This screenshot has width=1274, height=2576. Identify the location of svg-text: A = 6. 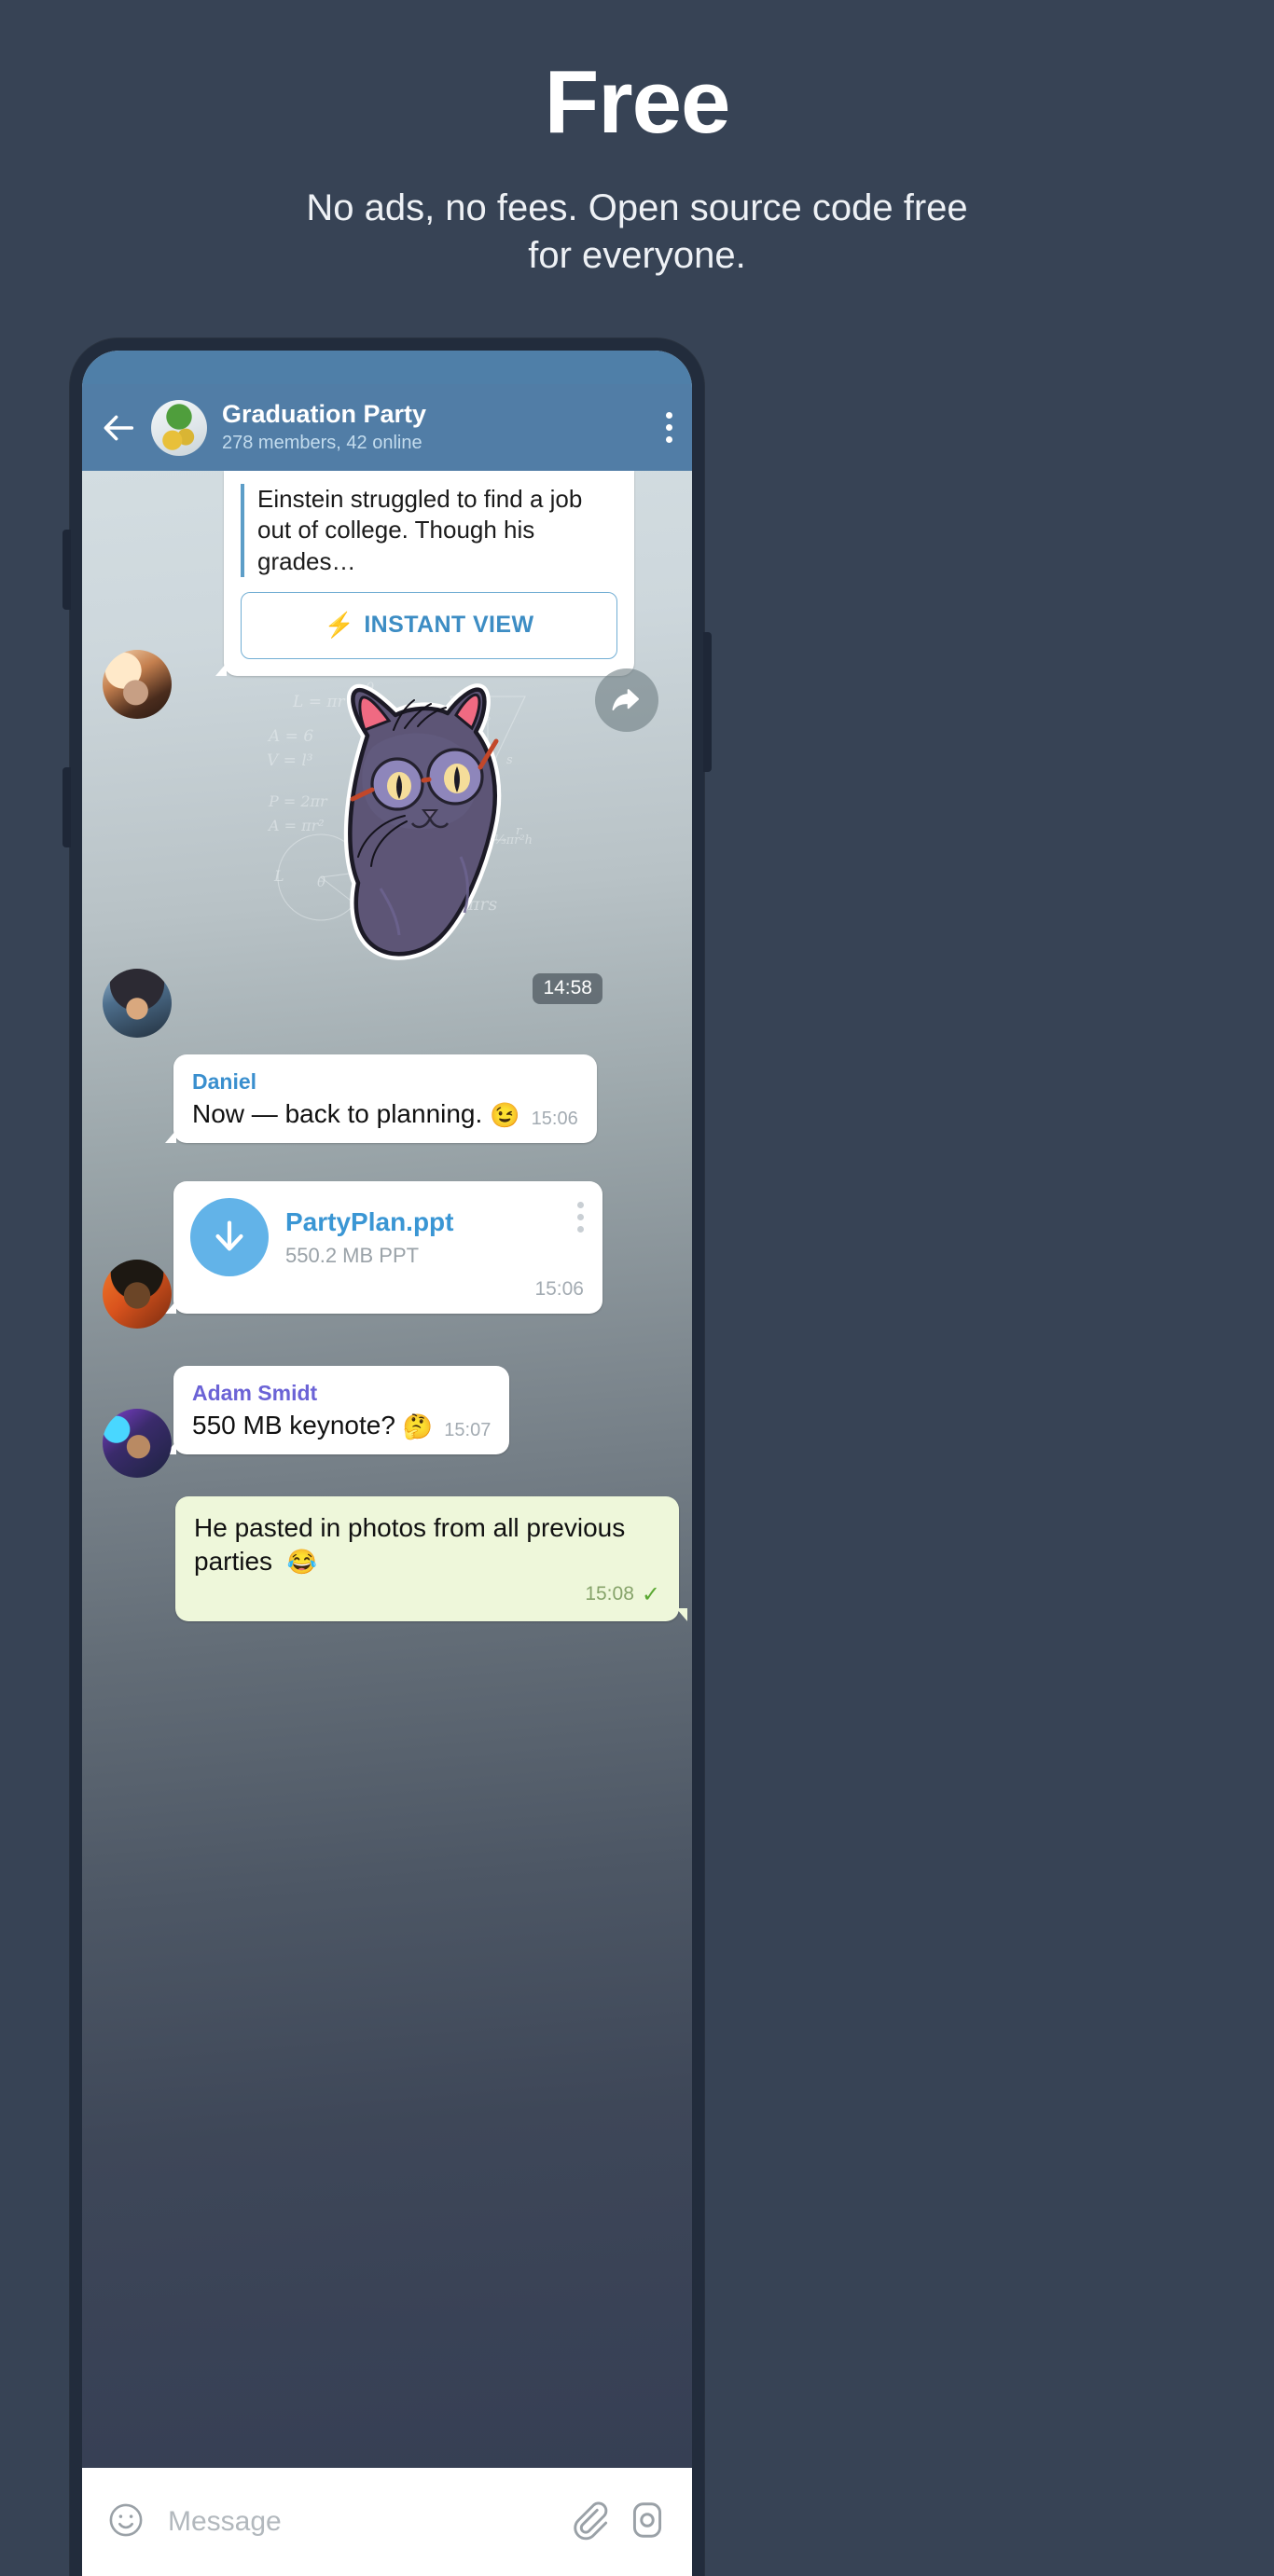
(290, 736).